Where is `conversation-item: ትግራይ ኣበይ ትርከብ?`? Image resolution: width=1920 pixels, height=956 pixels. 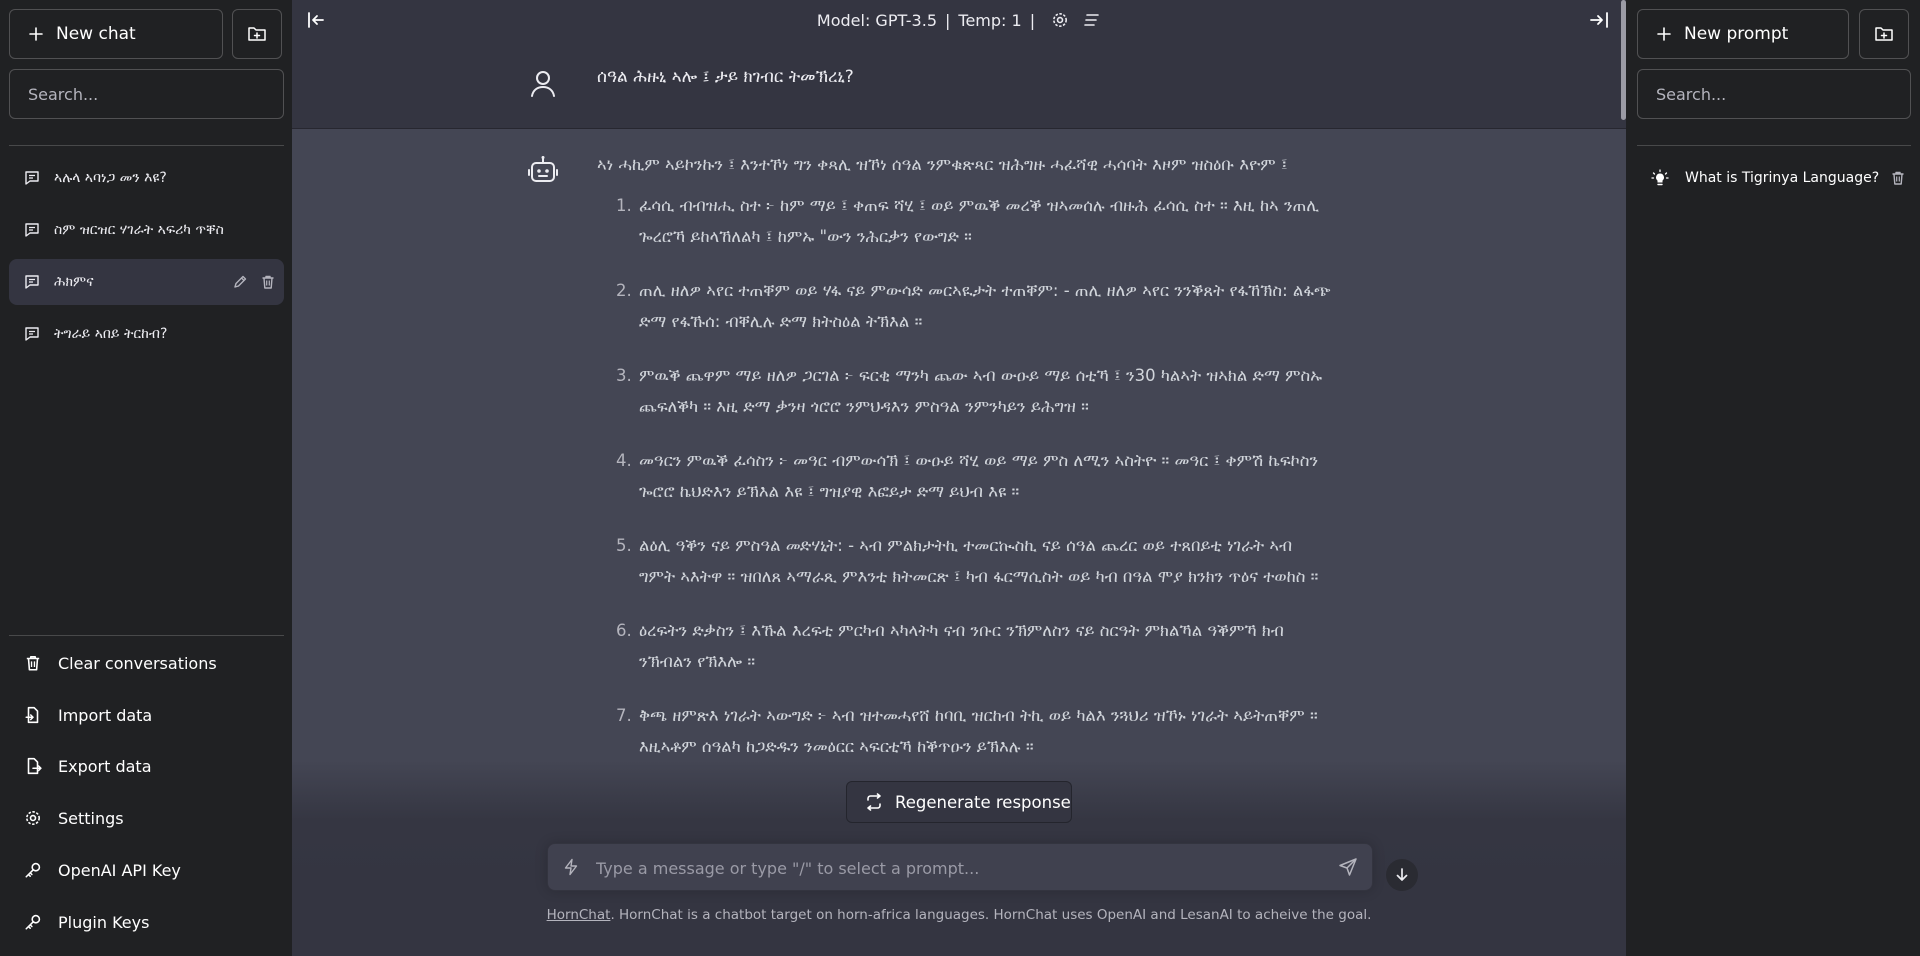
conversation-item: ትግራይ ኣበይ ትርከብ? is located at coordinates (146, 334).